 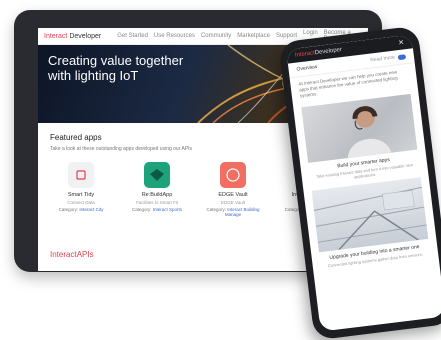 What do you see at coordinates (156, 202) in the screenshot?
I see `app-subtitle: Facilities to Smart Fit` at bounding box center [156, 202].